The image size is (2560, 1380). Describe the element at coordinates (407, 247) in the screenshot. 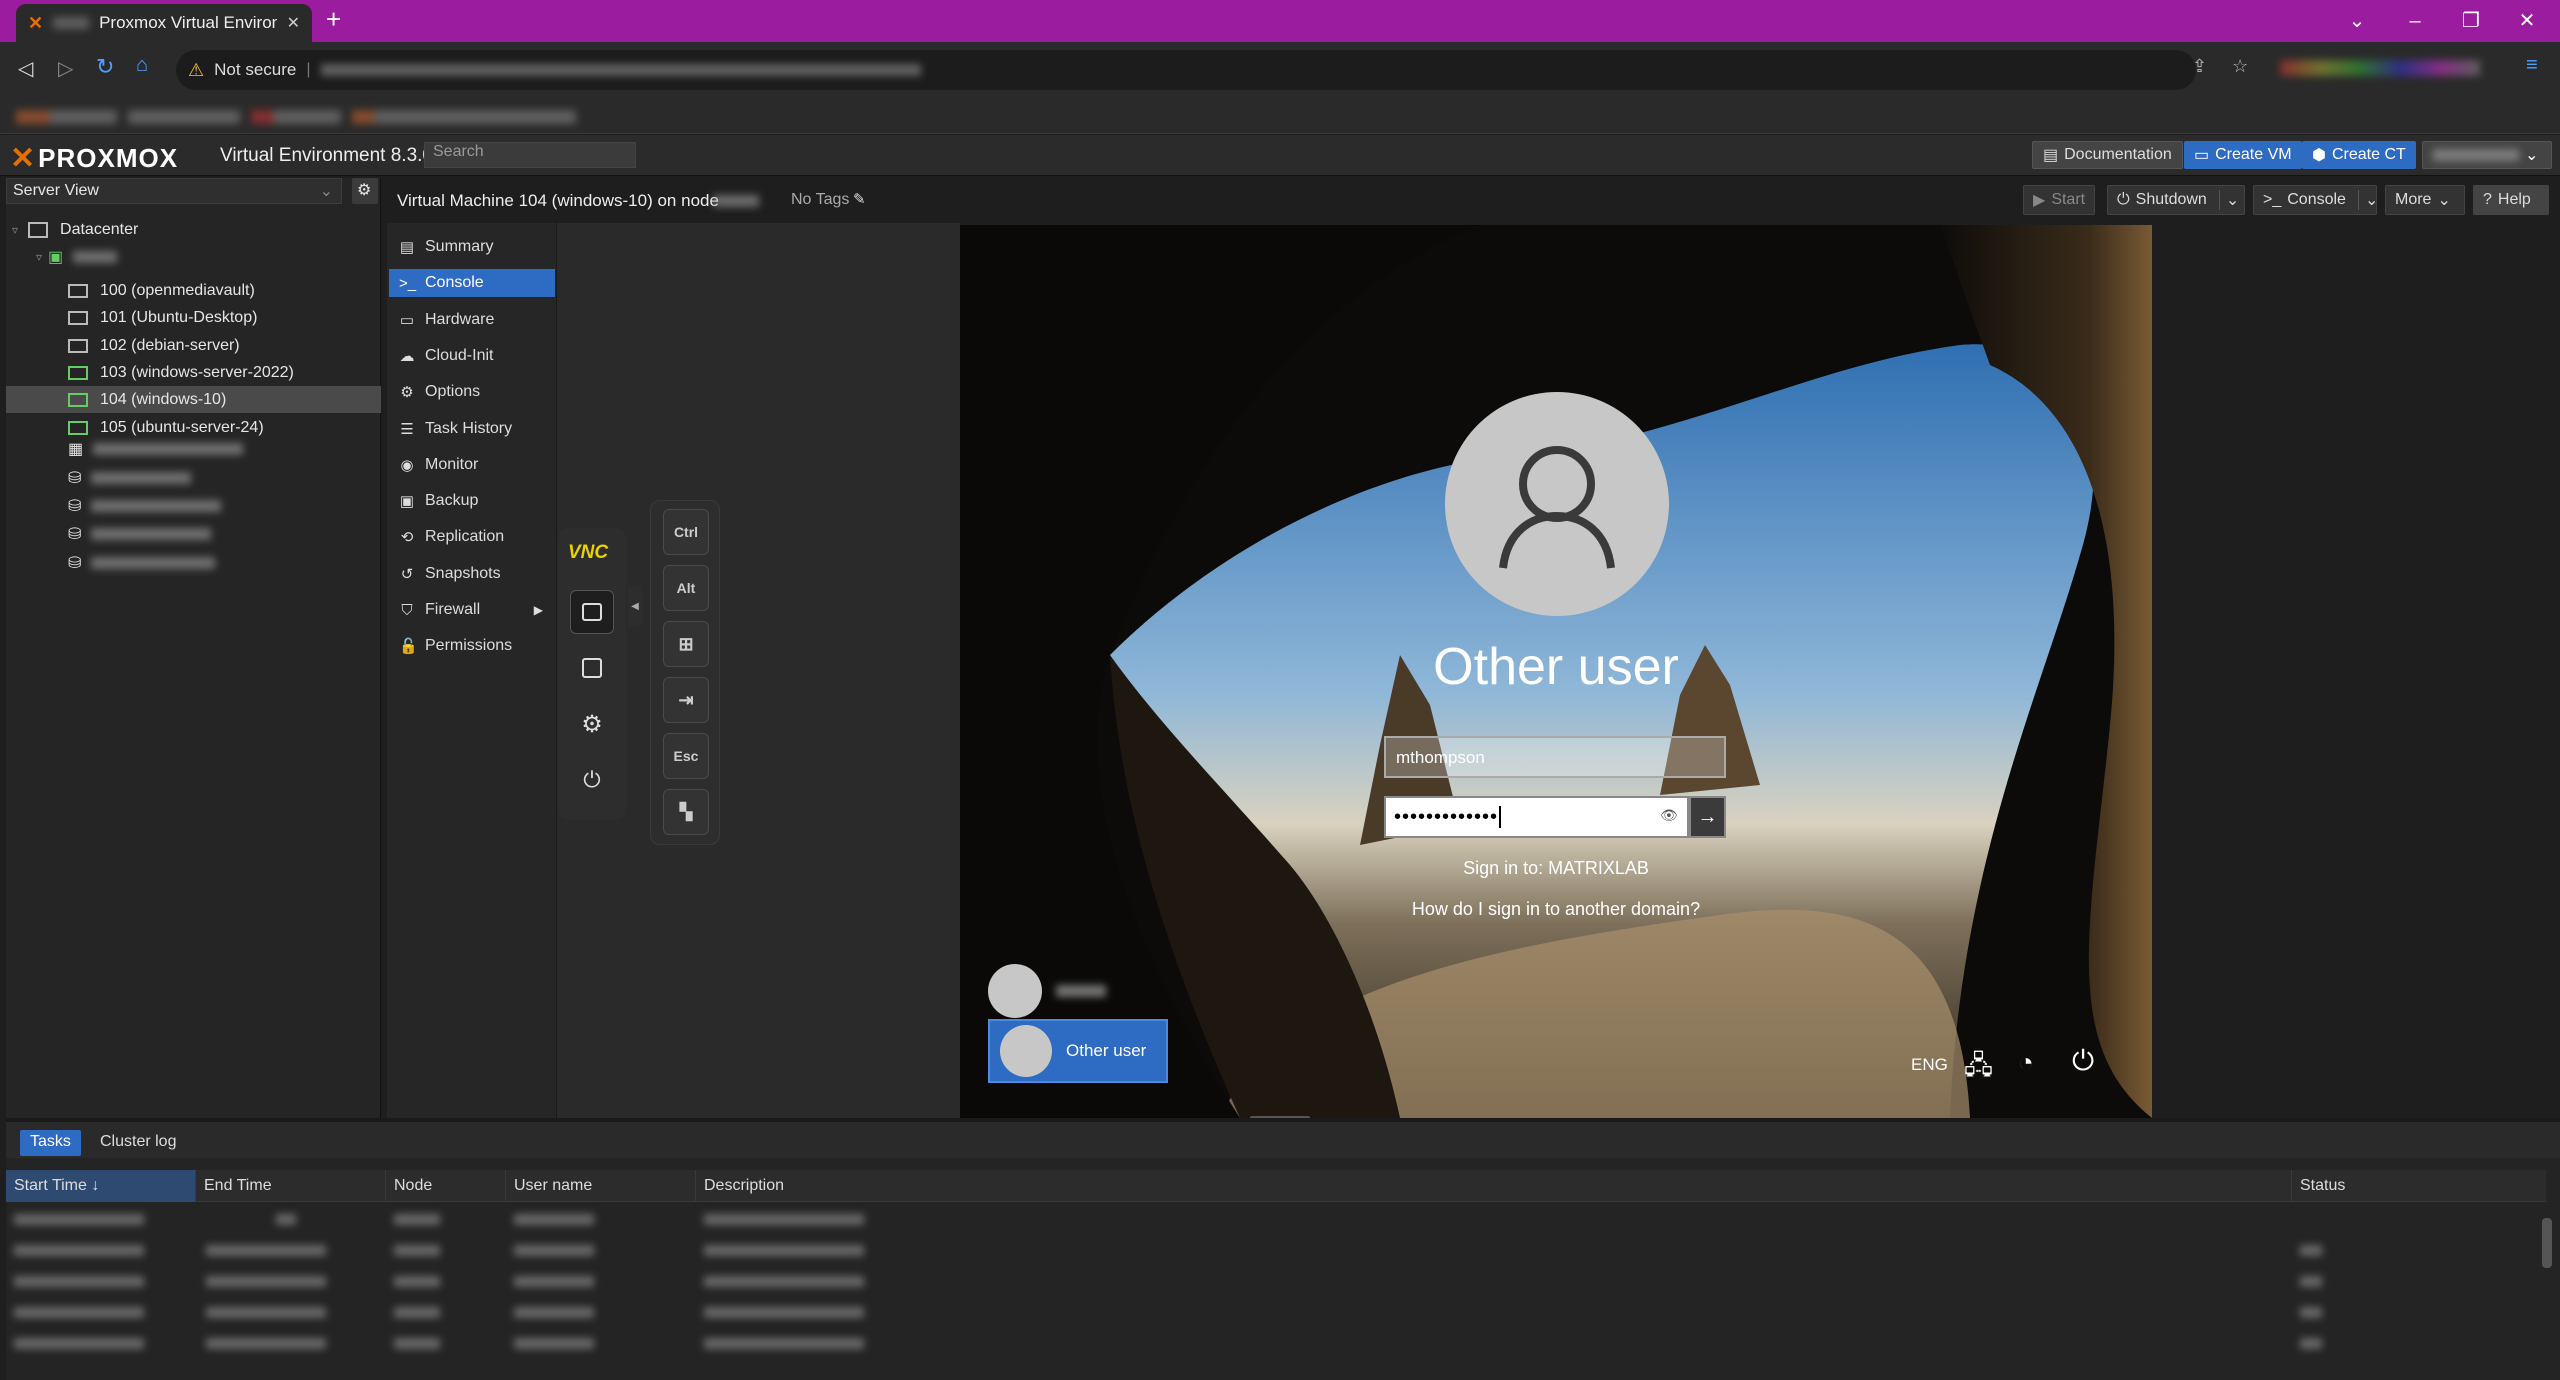

I see `book-icon: ▤` at that location.